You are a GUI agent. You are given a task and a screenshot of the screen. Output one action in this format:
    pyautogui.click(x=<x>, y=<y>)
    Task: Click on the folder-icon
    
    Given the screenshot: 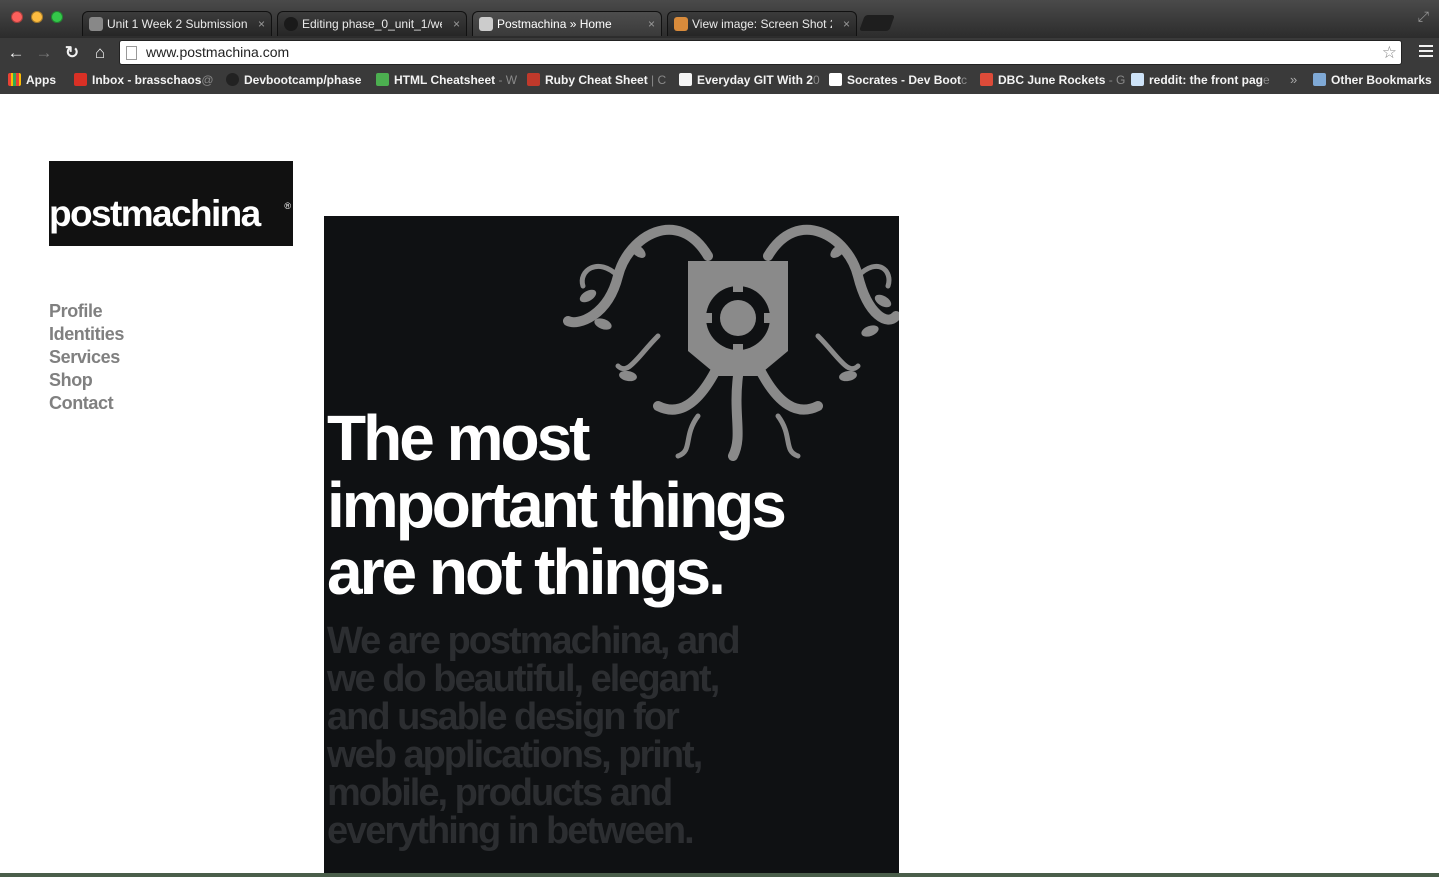 What is the action you would take?
    pyautogui.click(x=1319, y=79)
    